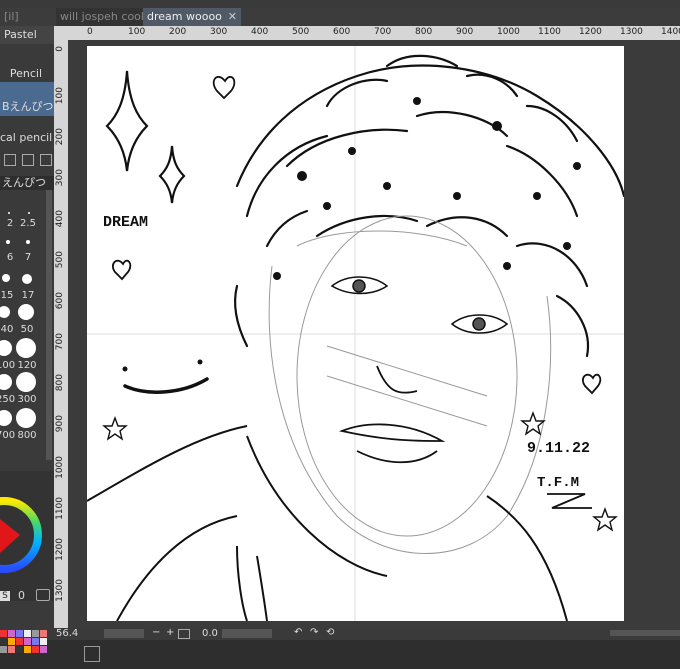  I want to click on color-settings-icon, so click(43, 595).